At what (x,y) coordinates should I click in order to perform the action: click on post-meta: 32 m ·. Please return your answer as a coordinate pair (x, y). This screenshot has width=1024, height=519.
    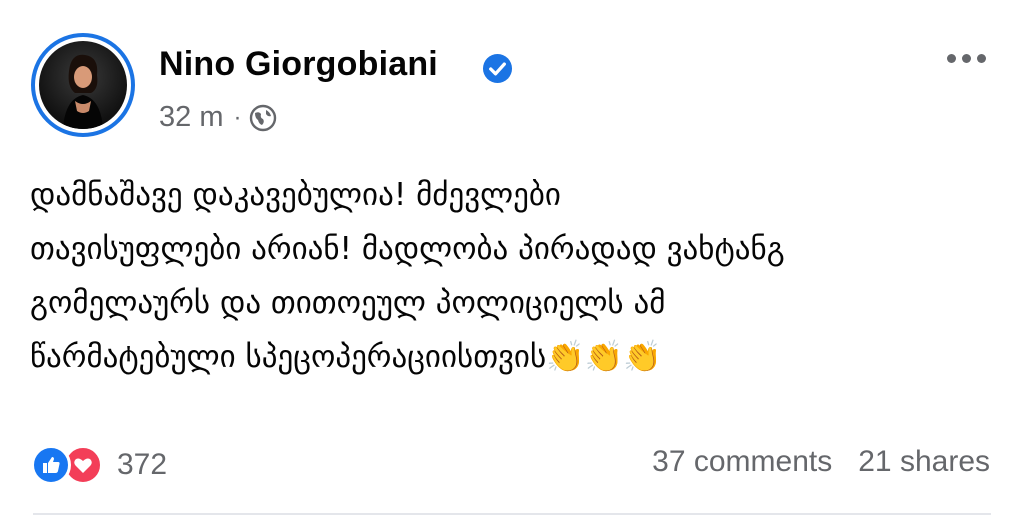
    Looking at the image, I should click on (218, 117).